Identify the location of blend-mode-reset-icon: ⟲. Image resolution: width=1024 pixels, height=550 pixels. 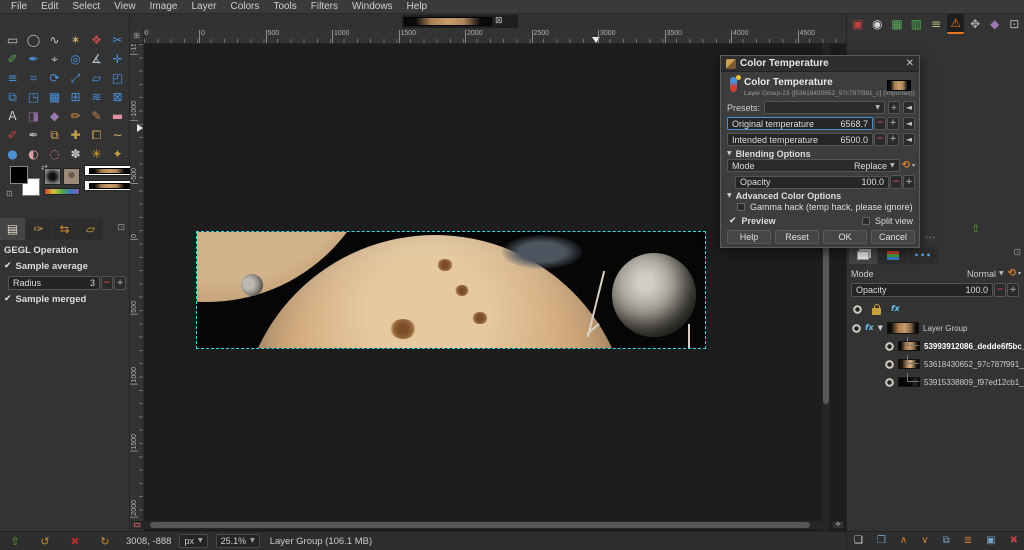
(906, 165).